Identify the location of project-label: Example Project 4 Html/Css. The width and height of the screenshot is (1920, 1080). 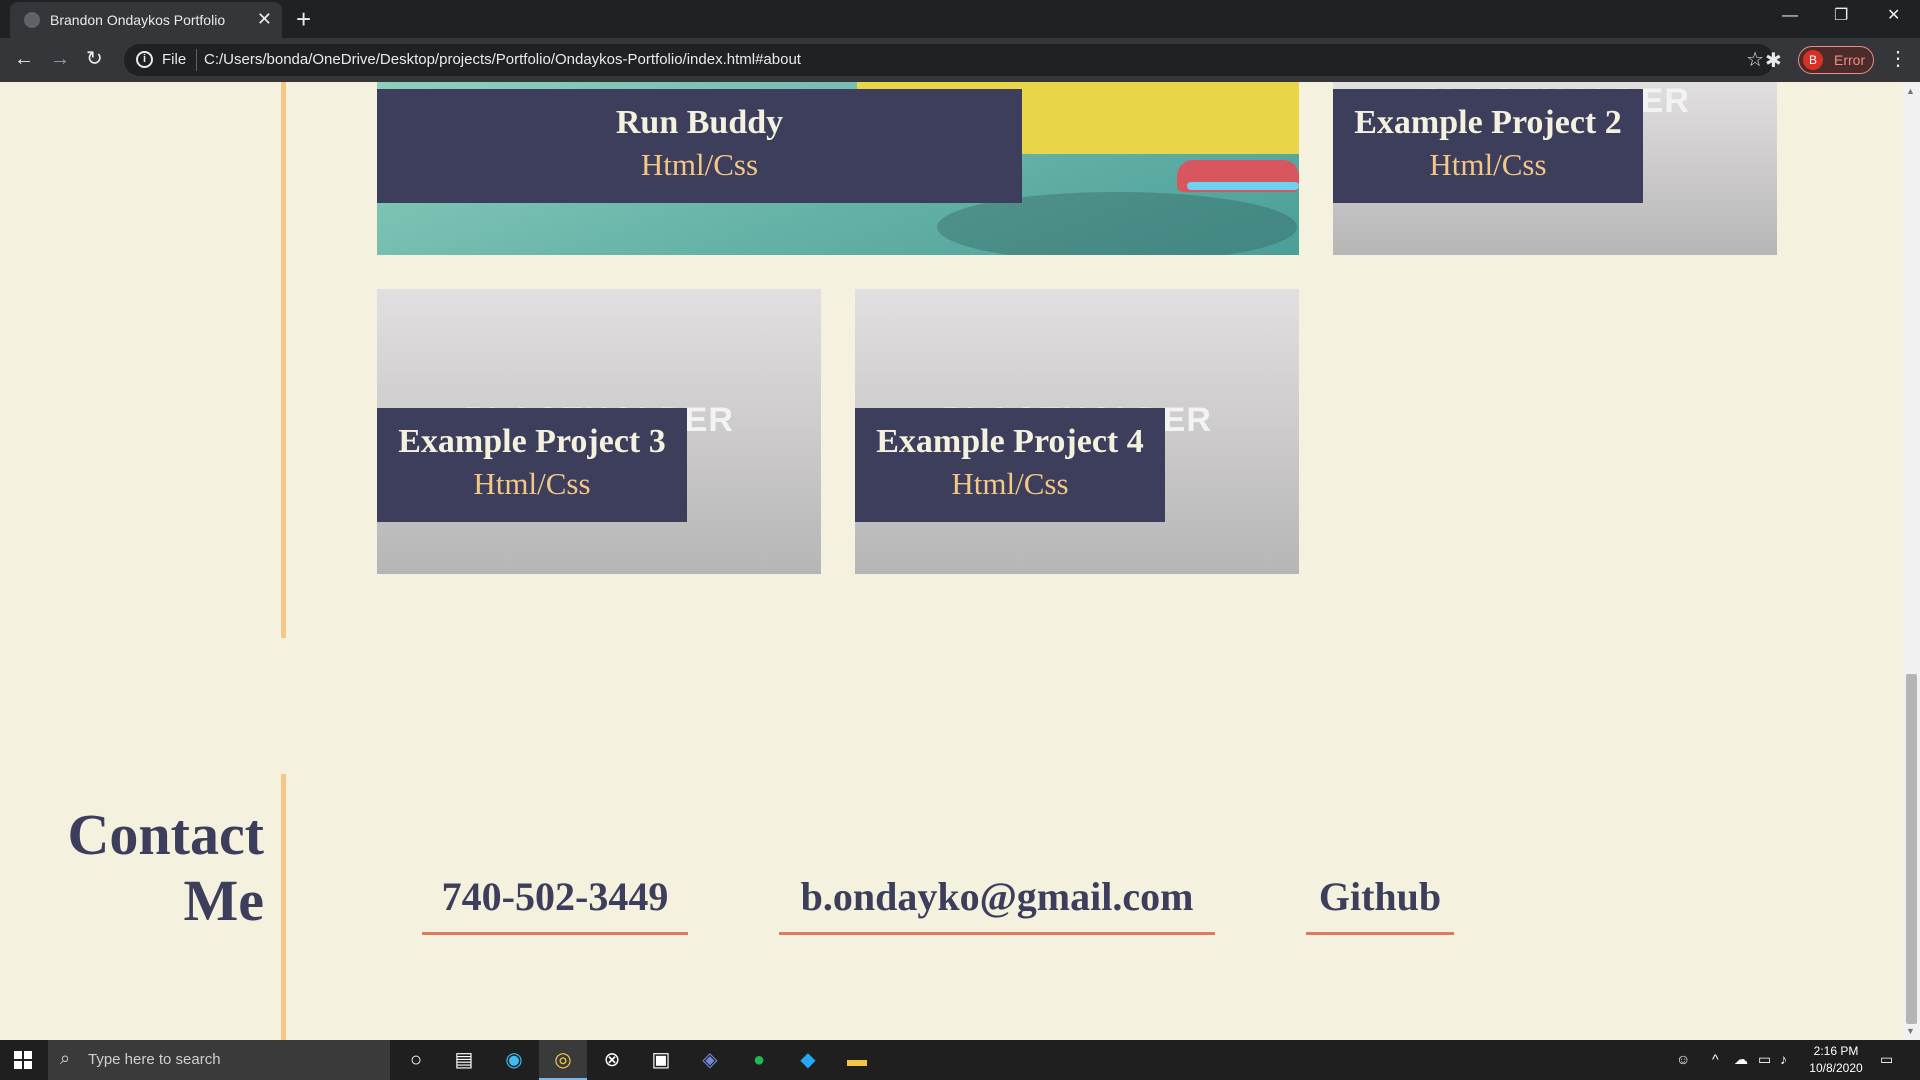
(1010, 465).